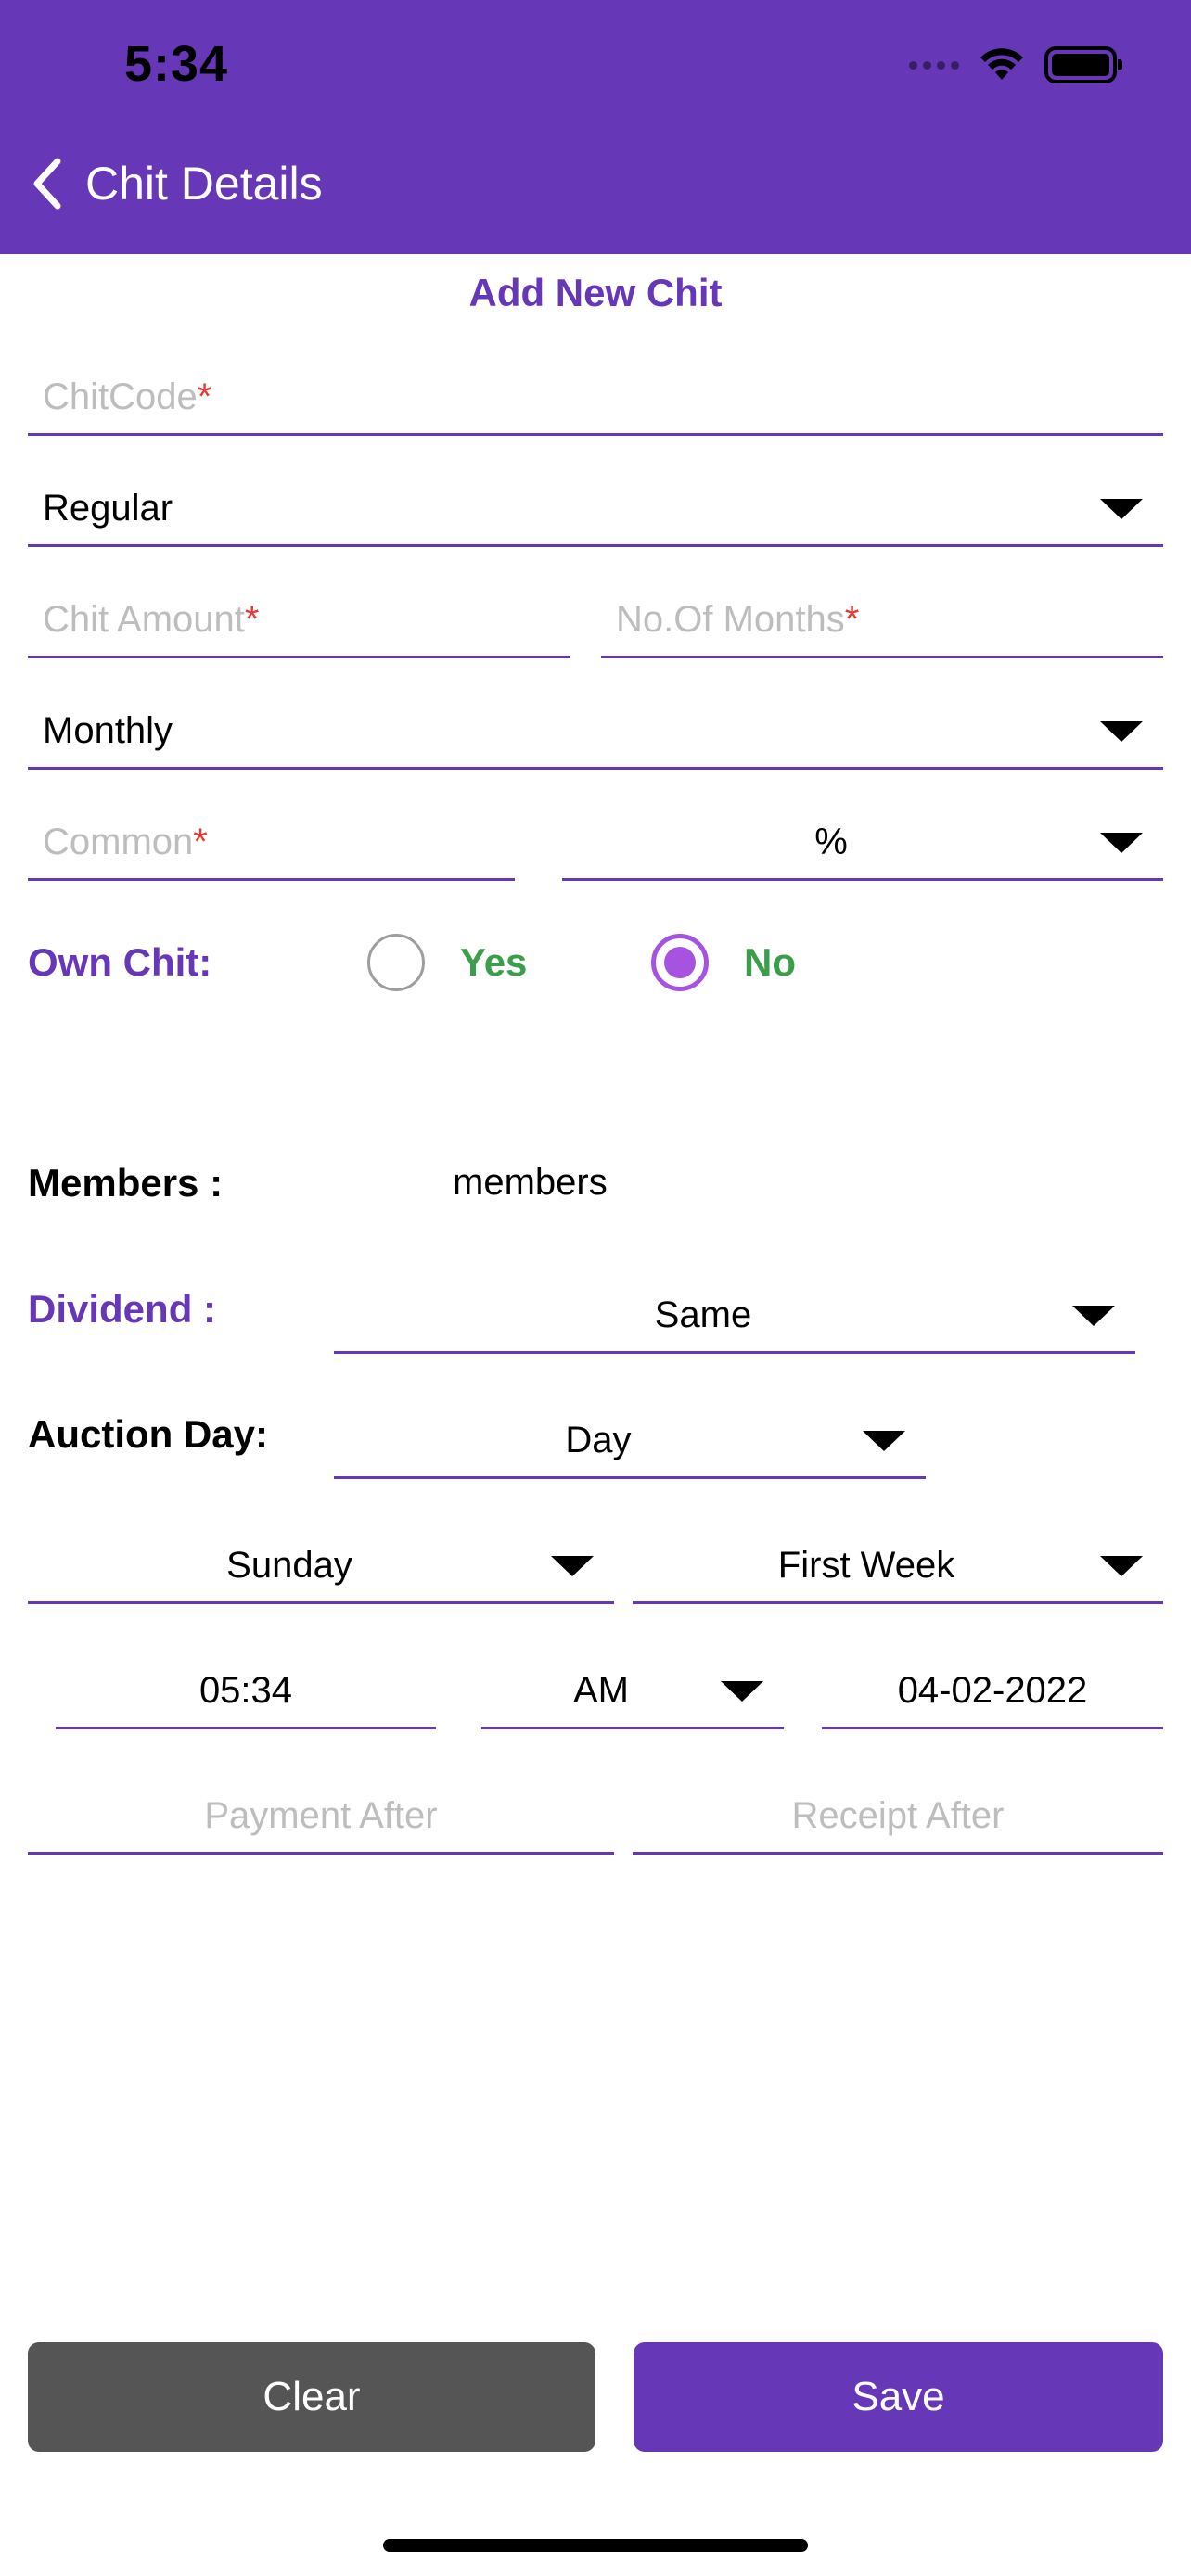 This screenshot has width=1191, height=2576. What do you see at coordinates (882, 621) in the screenshot?
I see `no-of-months-input: No.Of Months*` at bounding box center [882, 621].